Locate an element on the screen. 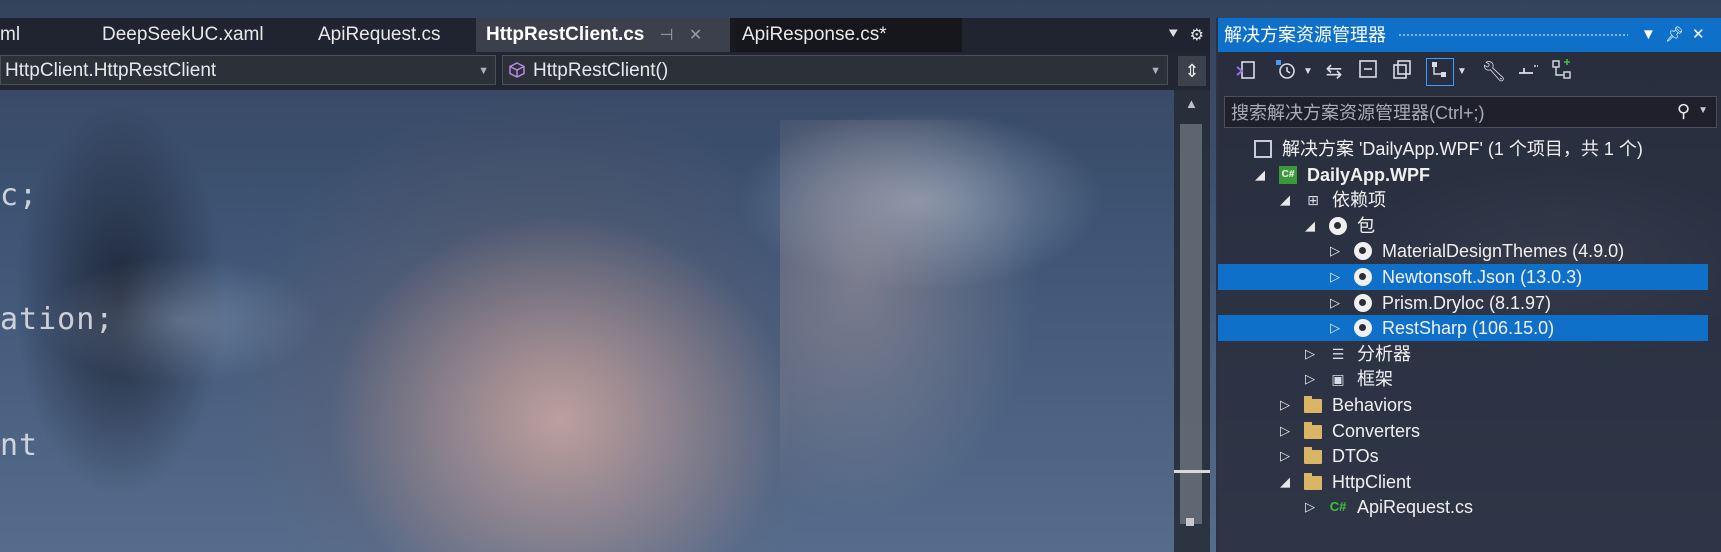 The height and width of the screenshot is (552, 1721). tab-label: ApiRequest.cs is located at coordinates (379, 34).